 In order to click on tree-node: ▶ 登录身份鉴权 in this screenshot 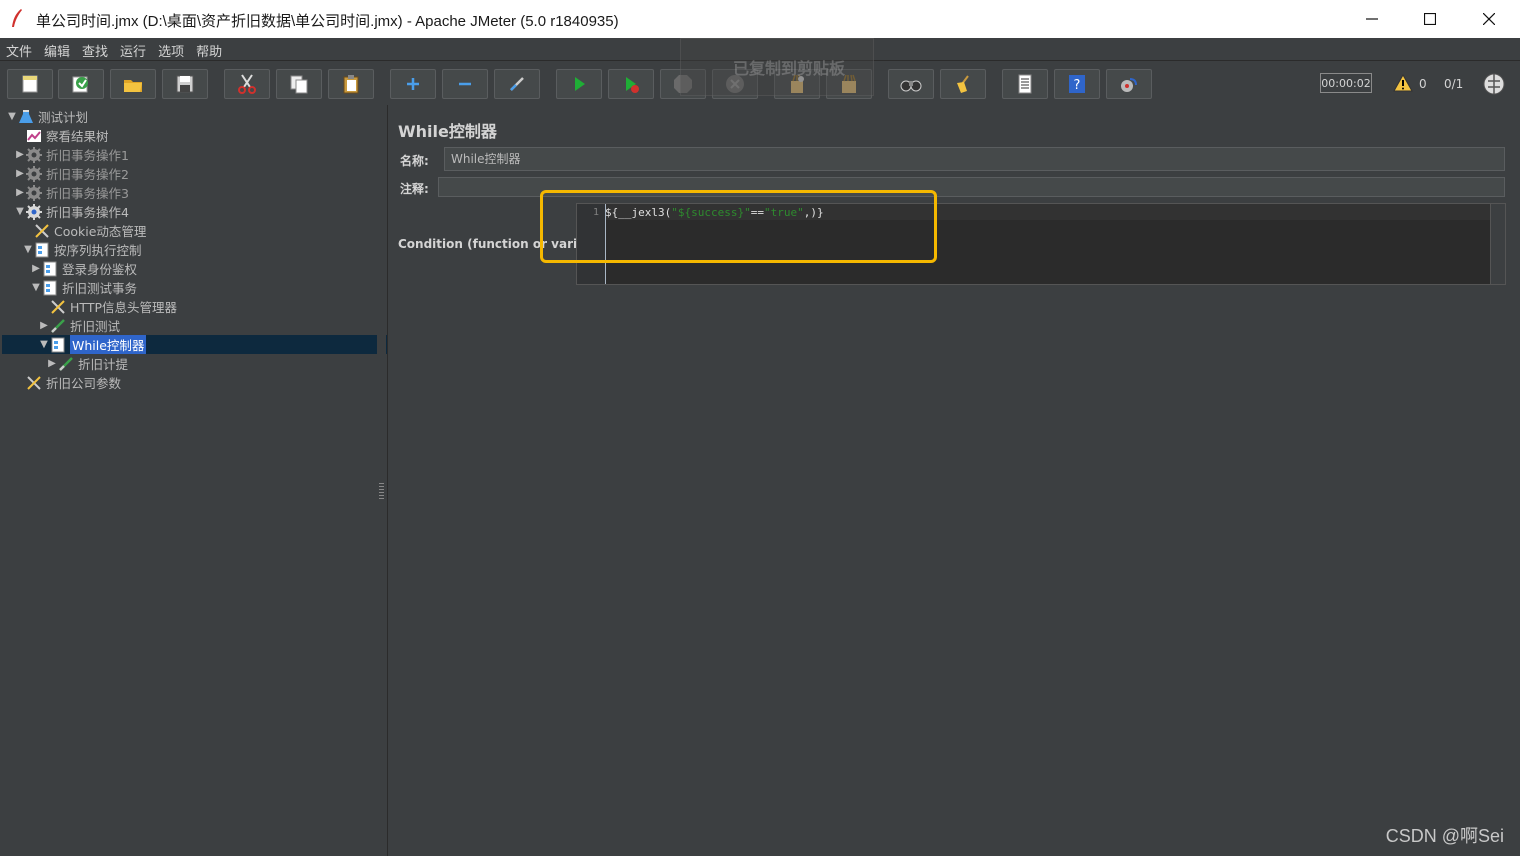, I will do `click(83, 268)`.